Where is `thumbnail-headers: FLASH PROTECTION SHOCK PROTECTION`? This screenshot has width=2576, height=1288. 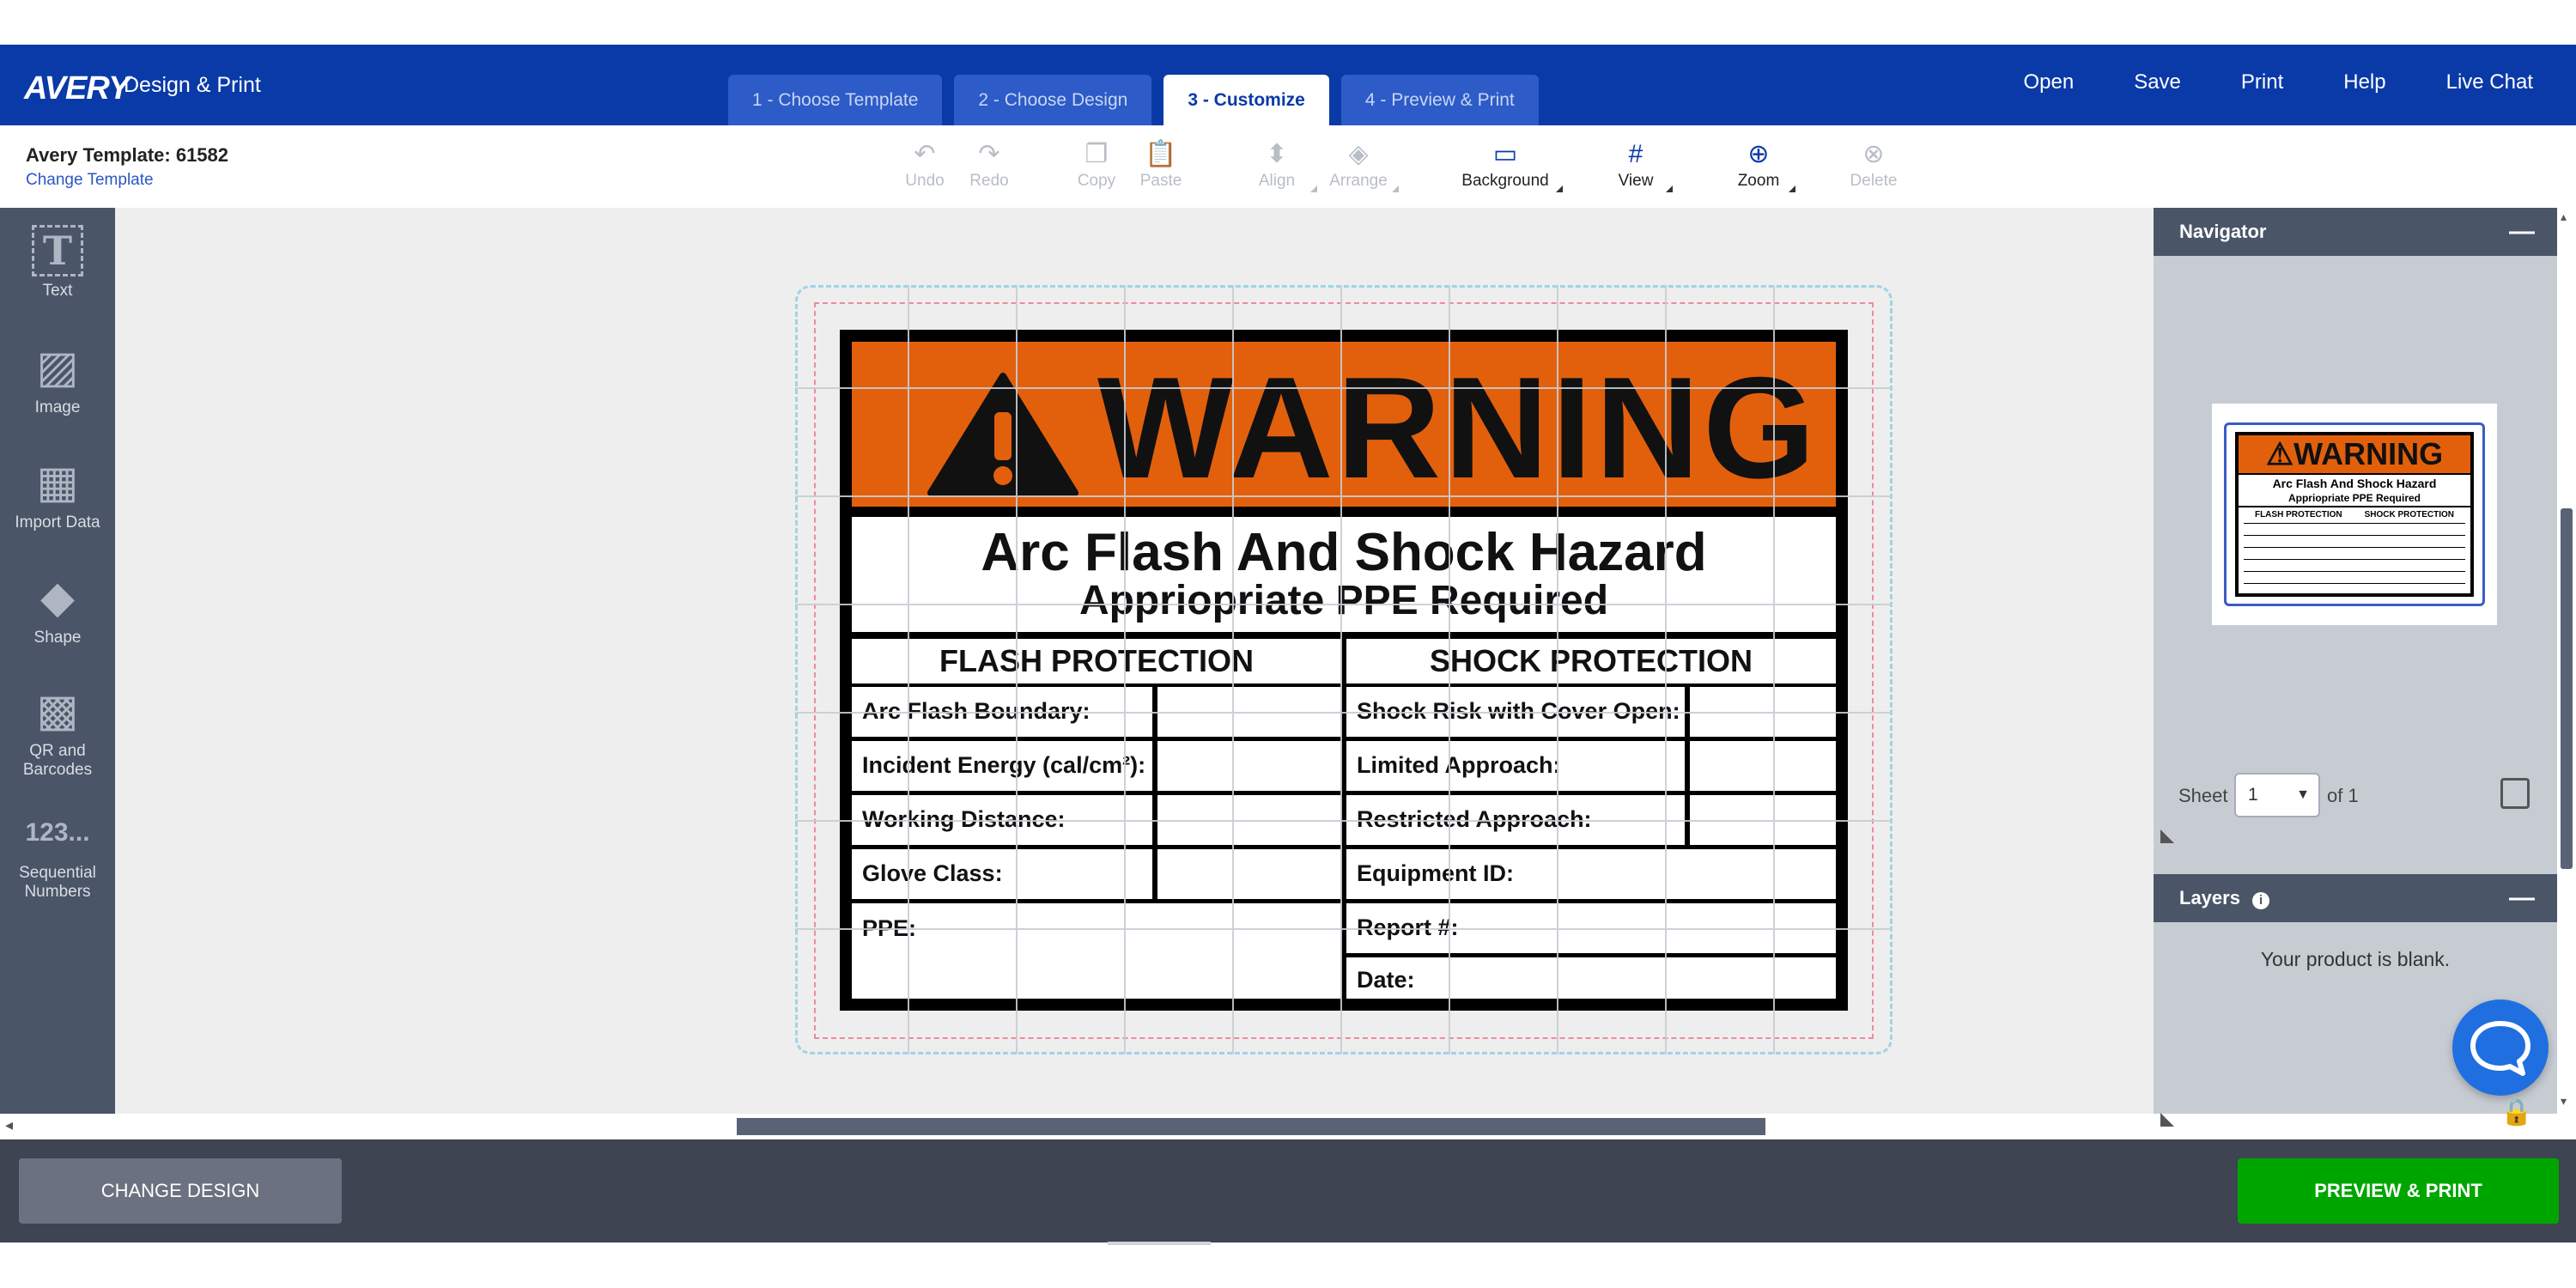
thumbnail-headers: FLASH PROTECTION SHOCK PROTECTION is located at coordinates (2354, 515).